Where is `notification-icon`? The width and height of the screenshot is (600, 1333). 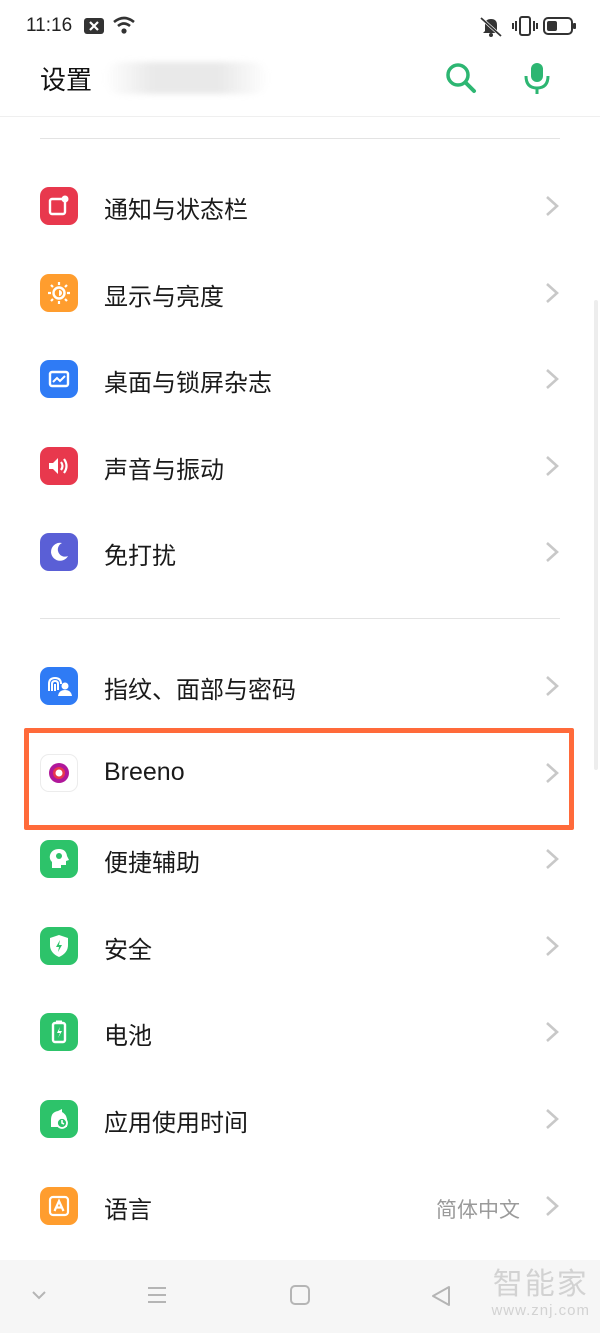
notification-icon is located at coordinates (59, 206).